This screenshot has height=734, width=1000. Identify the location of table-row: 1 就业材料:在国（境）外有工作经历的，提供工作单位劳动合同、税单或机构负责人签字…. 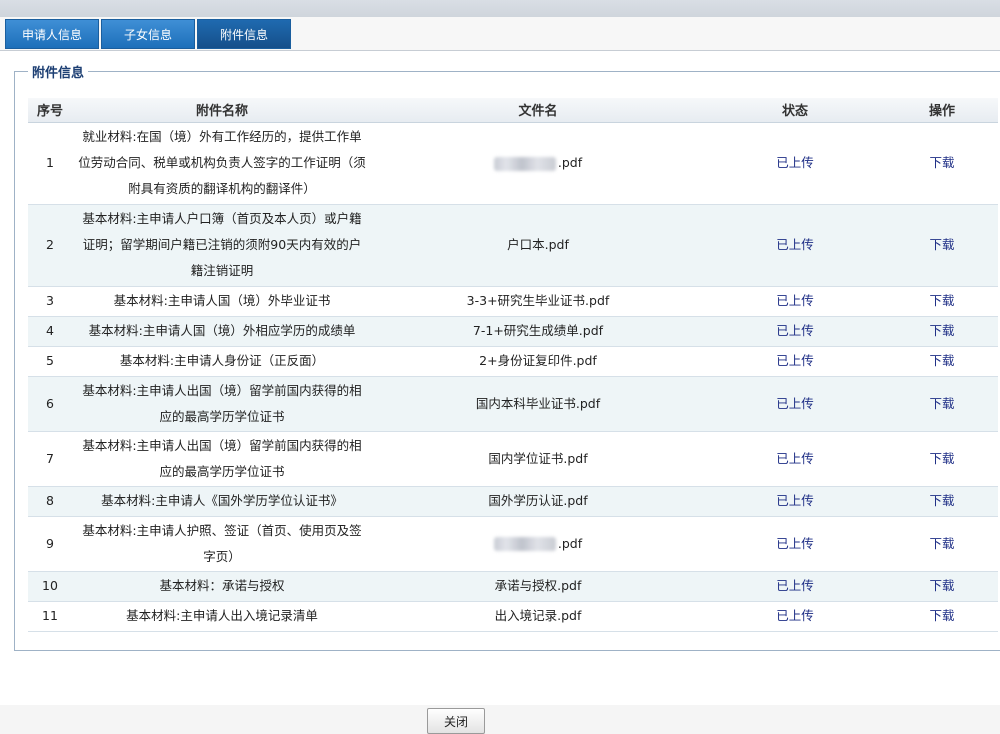
(513, 163).